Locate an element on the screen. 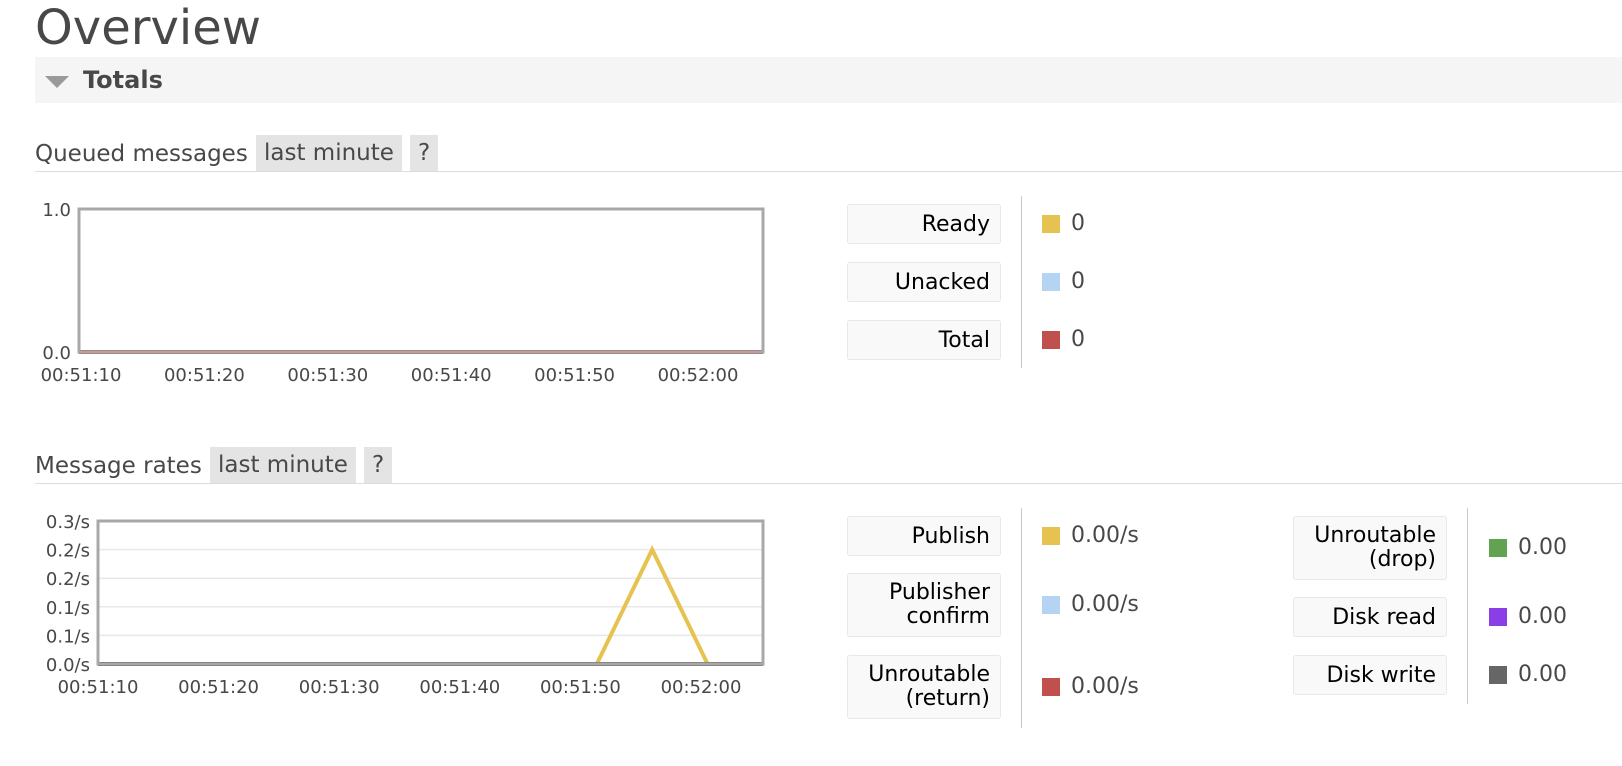  legend-label-text: Publish is located at coordinates (950, 536).